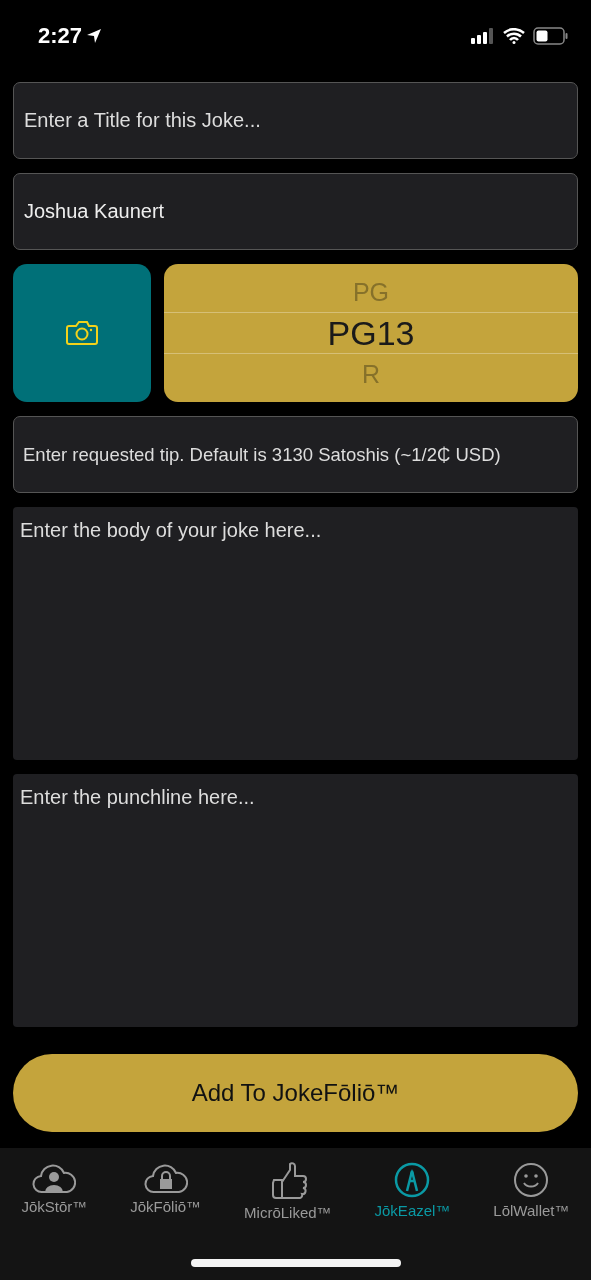 The width and height of the screenshot is (591, 1280). I want to click on tab-item: MicrōLiked™, so click(288, 1195).